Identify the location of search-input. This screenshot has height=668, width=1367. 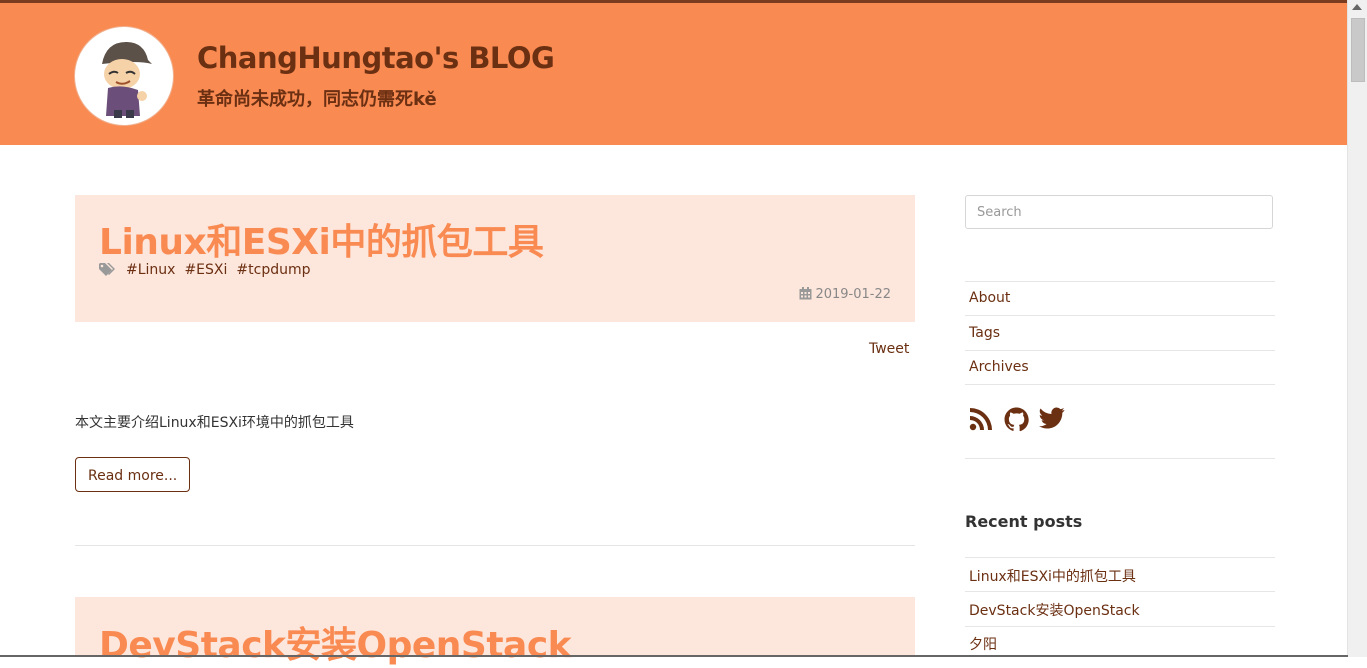
(1119, 212).